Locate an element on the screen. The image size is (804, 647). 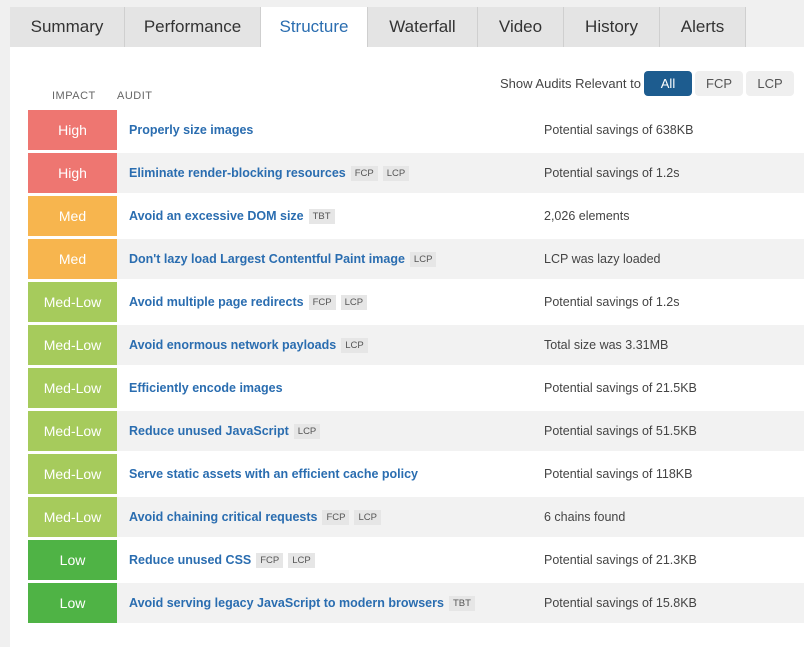
tab-performance: Performance is located at coordinates (193, 27).